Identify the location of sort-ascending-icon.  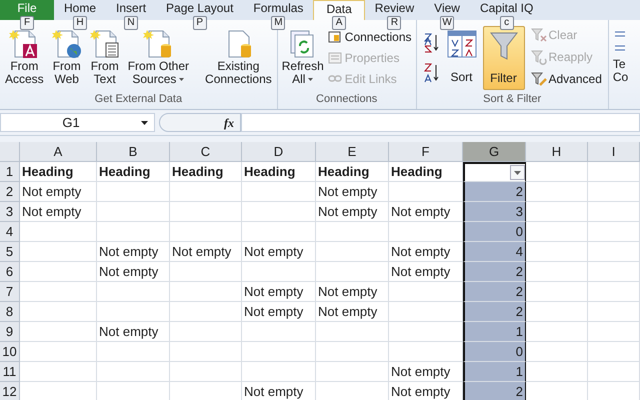
(431, 43).